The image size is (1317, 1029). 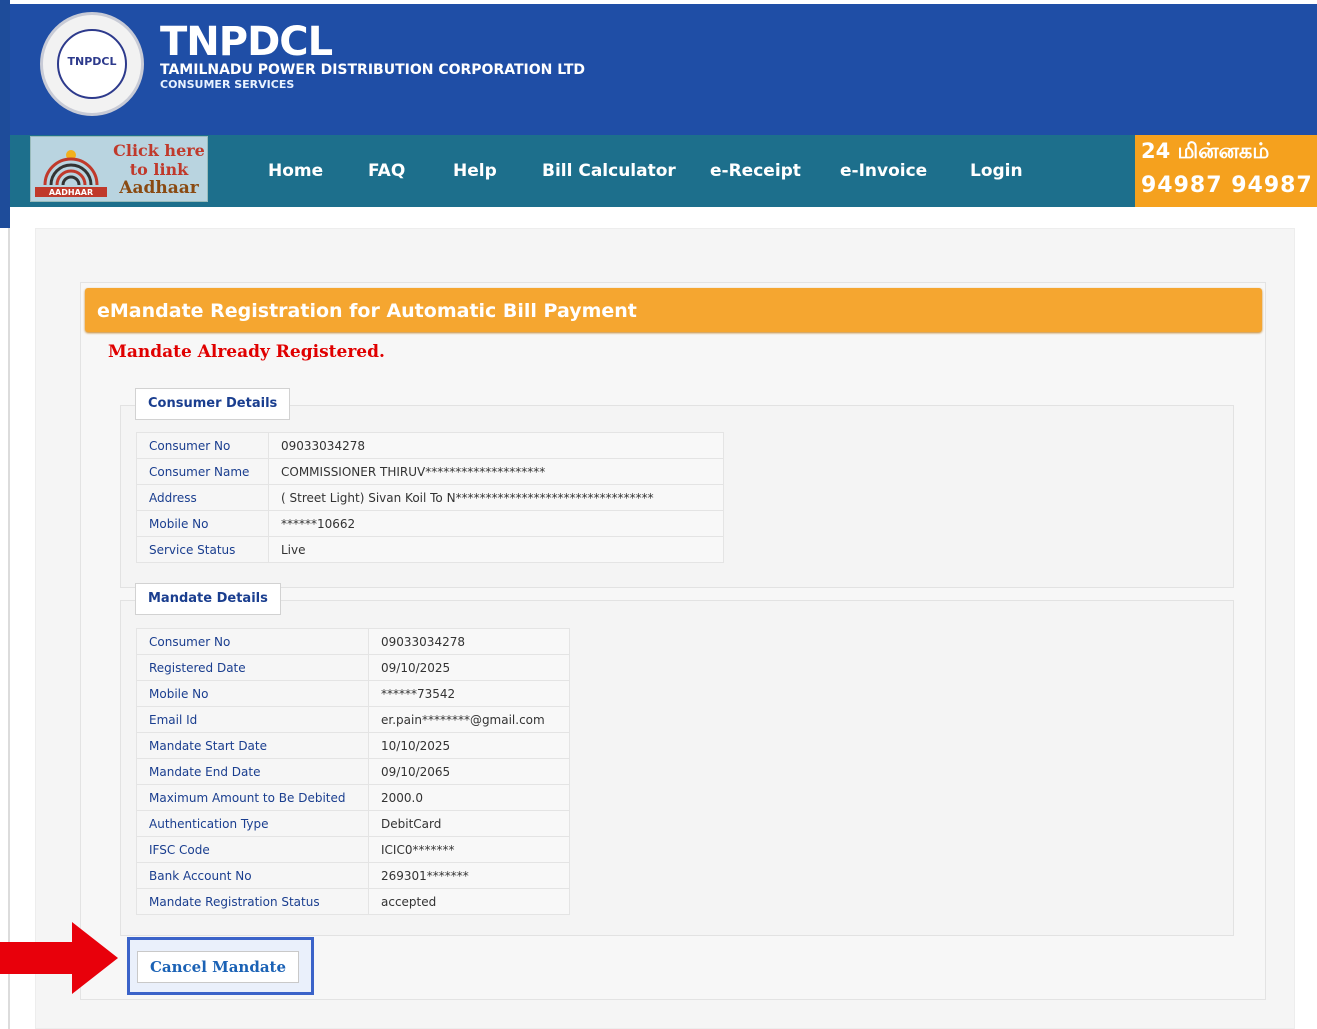 I want to click on mandate-detail-value: 09/10/2025, so click(x=469, y=667).